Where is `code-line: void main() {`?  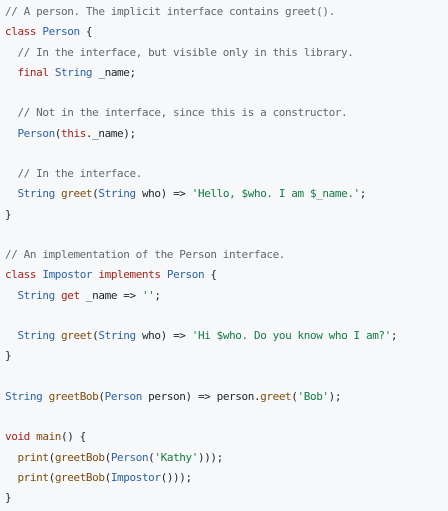
code-line: void main() { is located at coordinates (226, 437).